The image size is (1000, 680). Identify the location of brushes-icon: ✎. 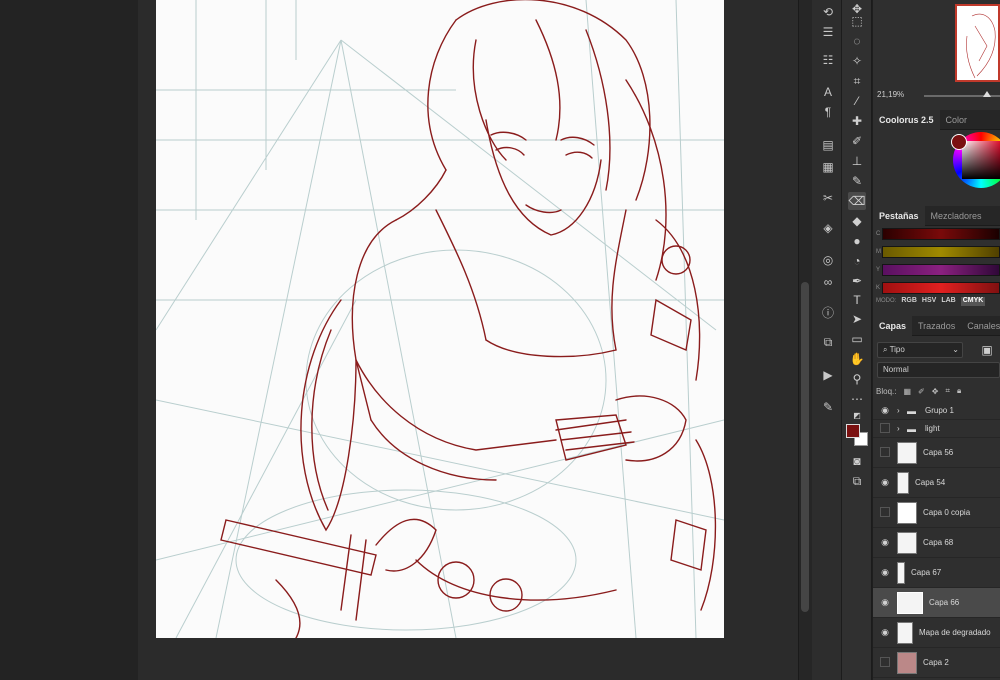
(828, 407).